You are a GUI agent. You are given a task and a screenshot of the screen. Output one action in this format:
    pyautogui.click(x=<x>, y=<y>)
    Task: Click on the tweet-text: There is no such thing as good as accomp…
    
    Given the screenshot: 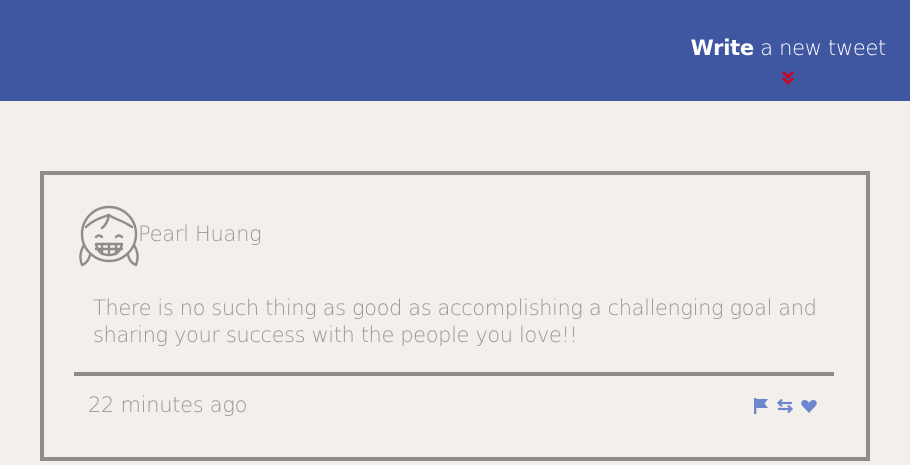 What is the action you would take?
    pyautogui.click(x=455, y=321)
    